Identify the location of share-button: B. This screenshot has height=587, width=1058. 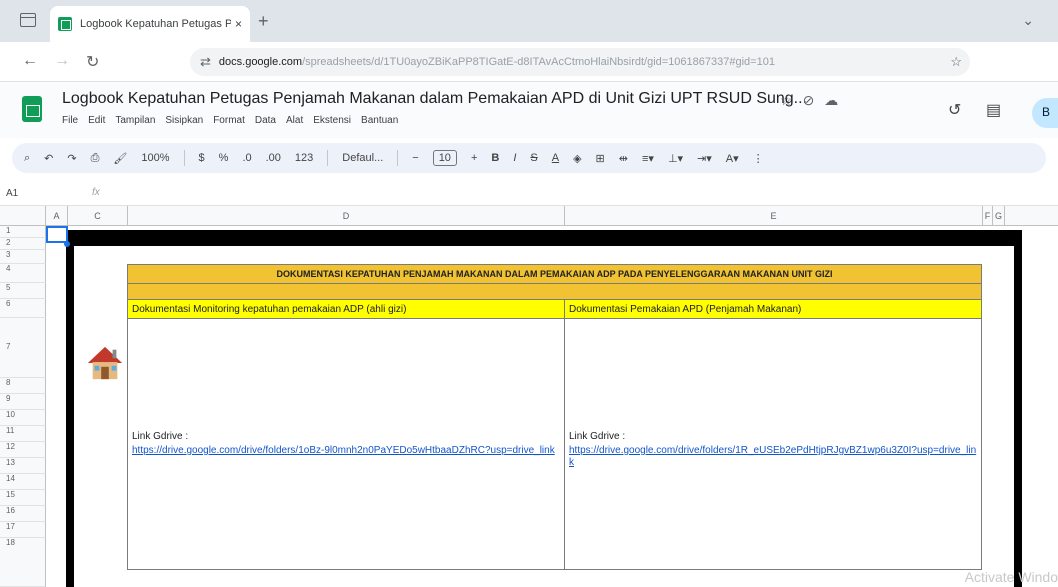
(1045, 113).